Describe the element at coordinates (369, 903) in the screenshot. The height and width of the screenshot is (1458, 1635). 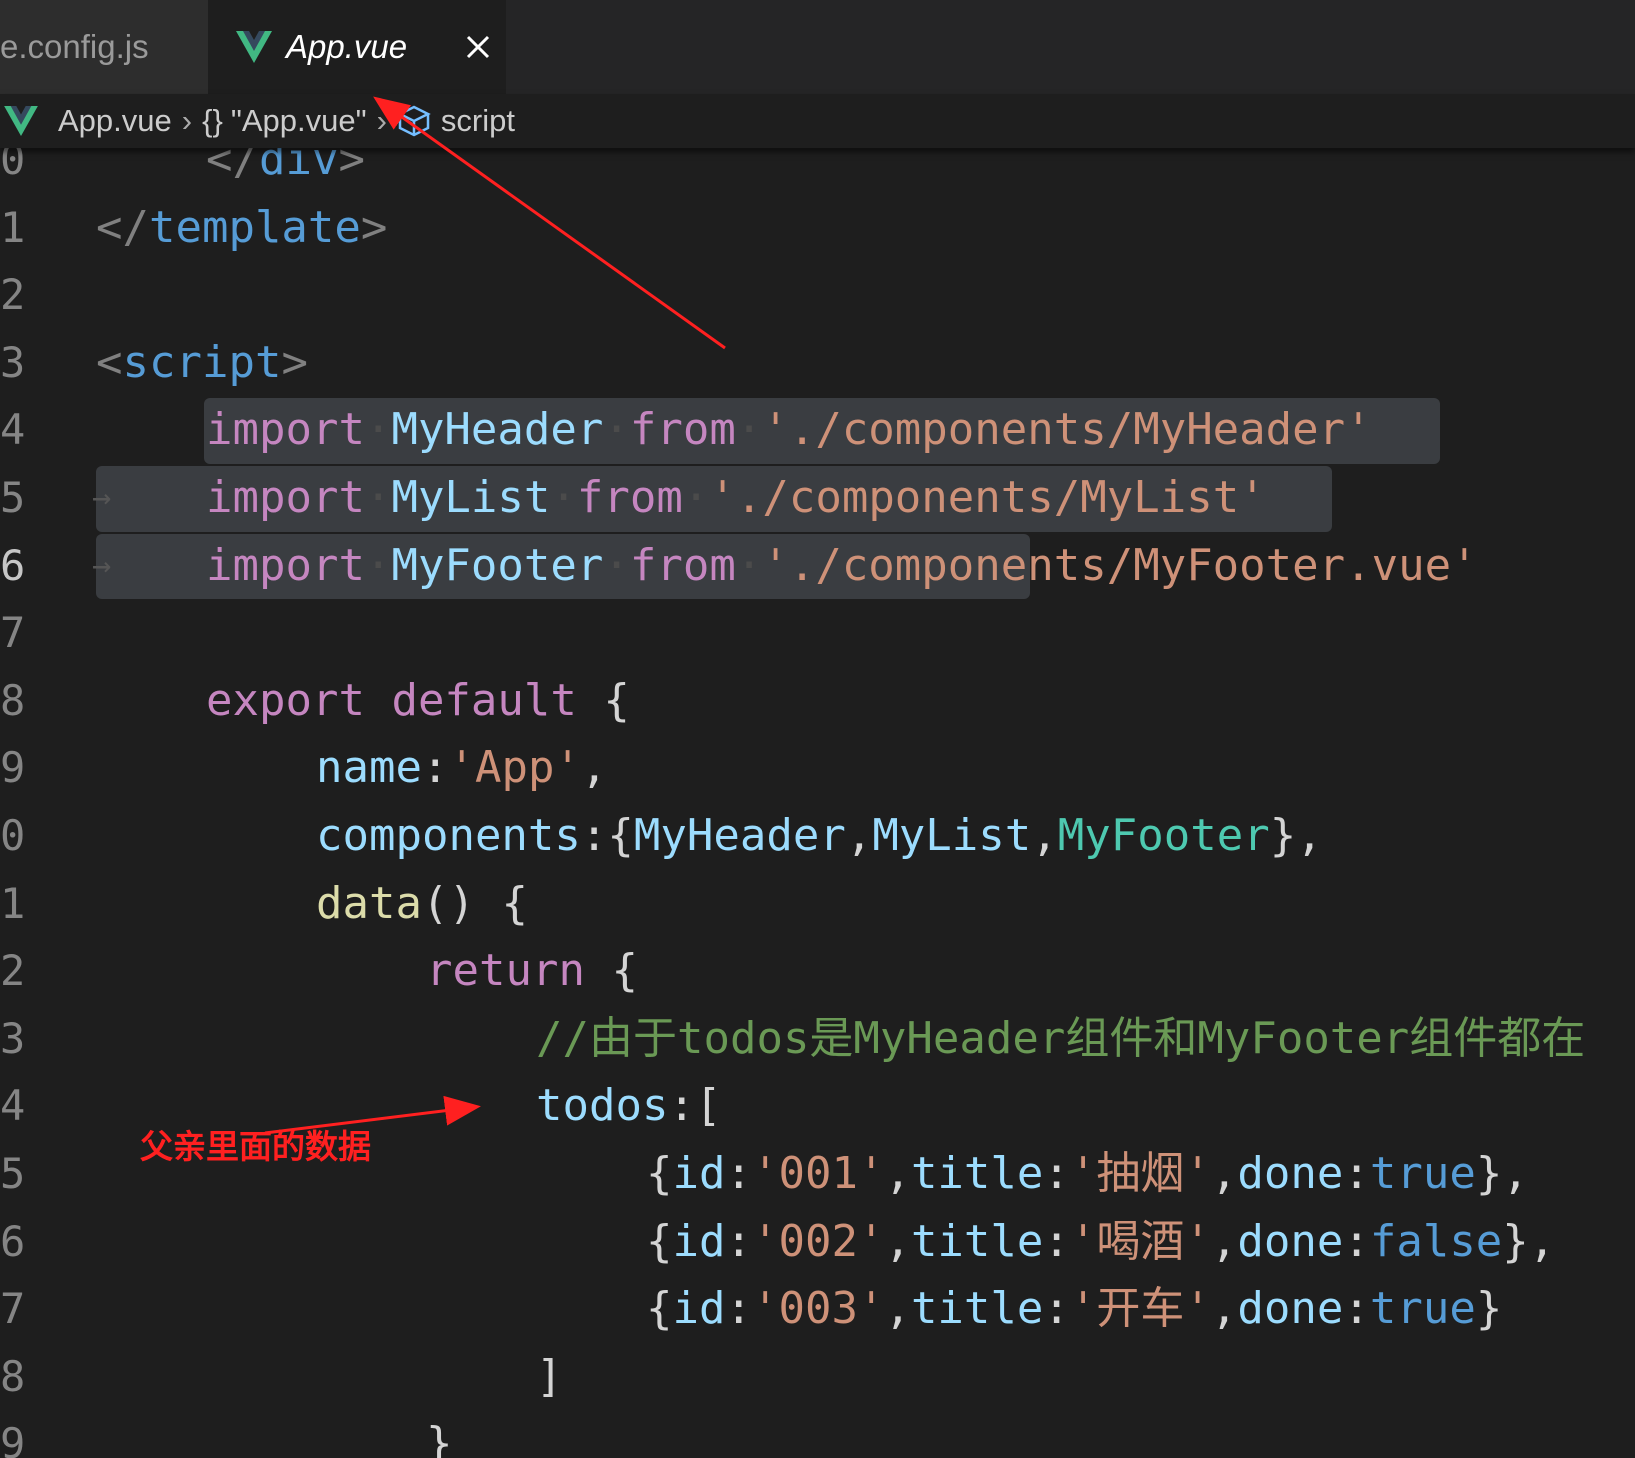
I see `code-token: data` at that location.